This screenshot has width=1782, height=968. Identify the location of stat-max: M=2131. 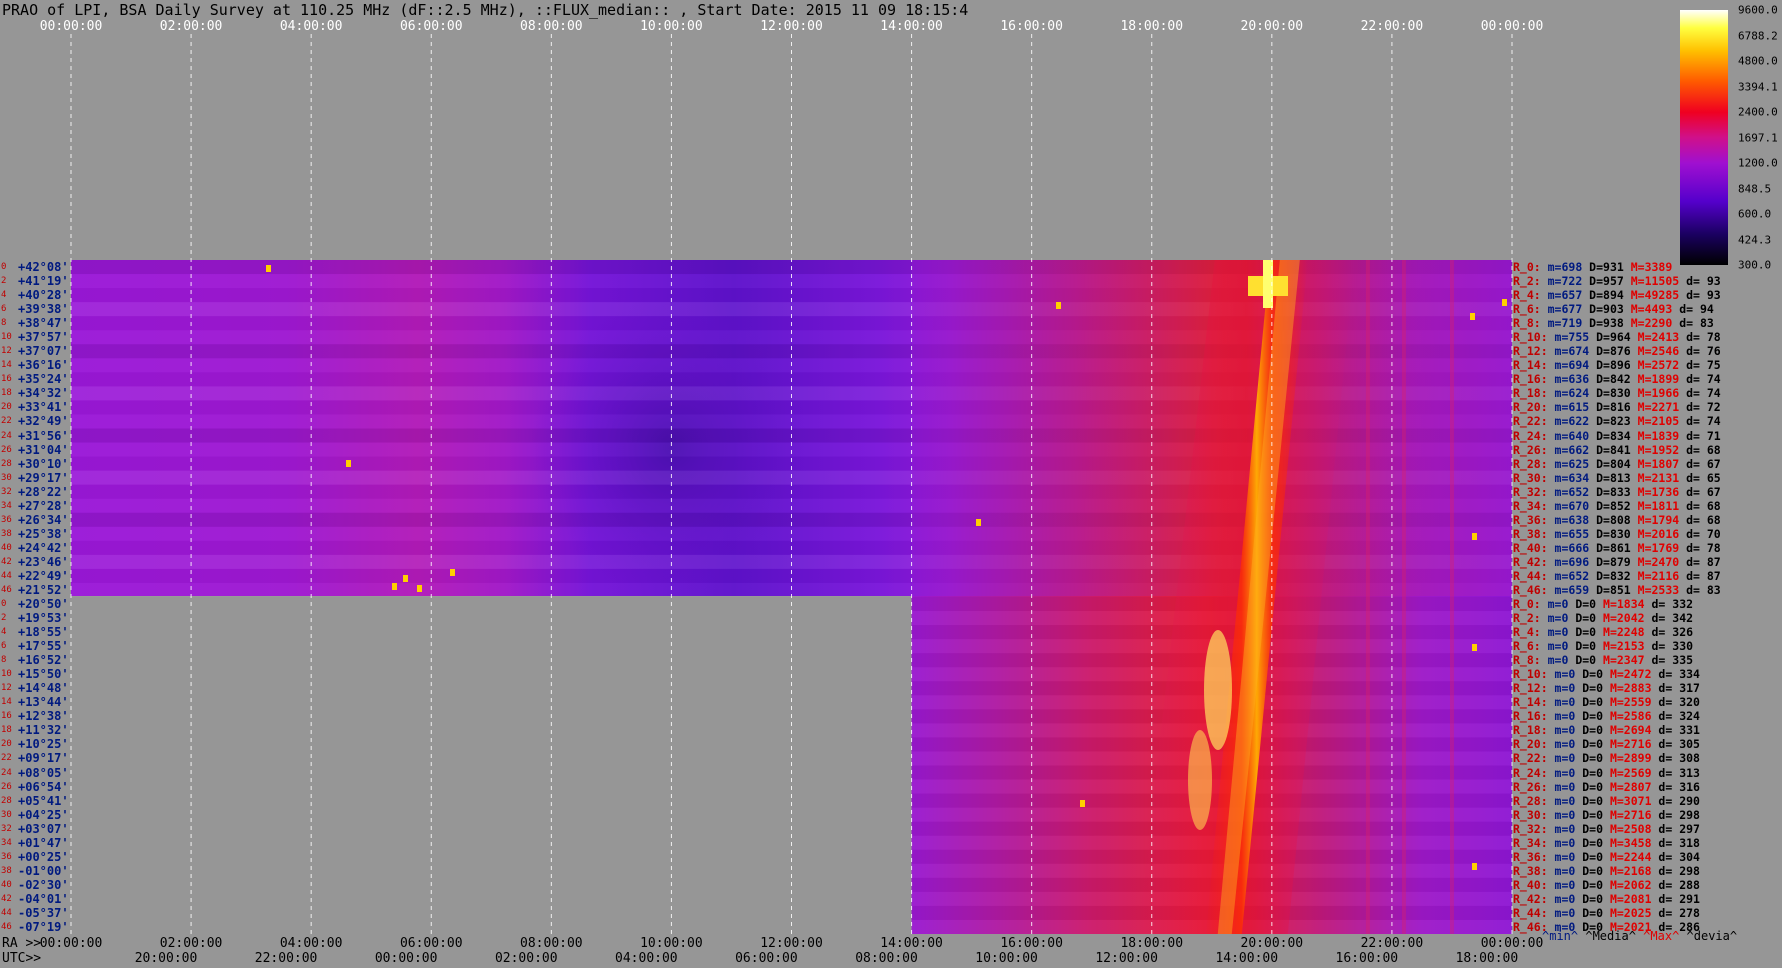
(1655, 477).